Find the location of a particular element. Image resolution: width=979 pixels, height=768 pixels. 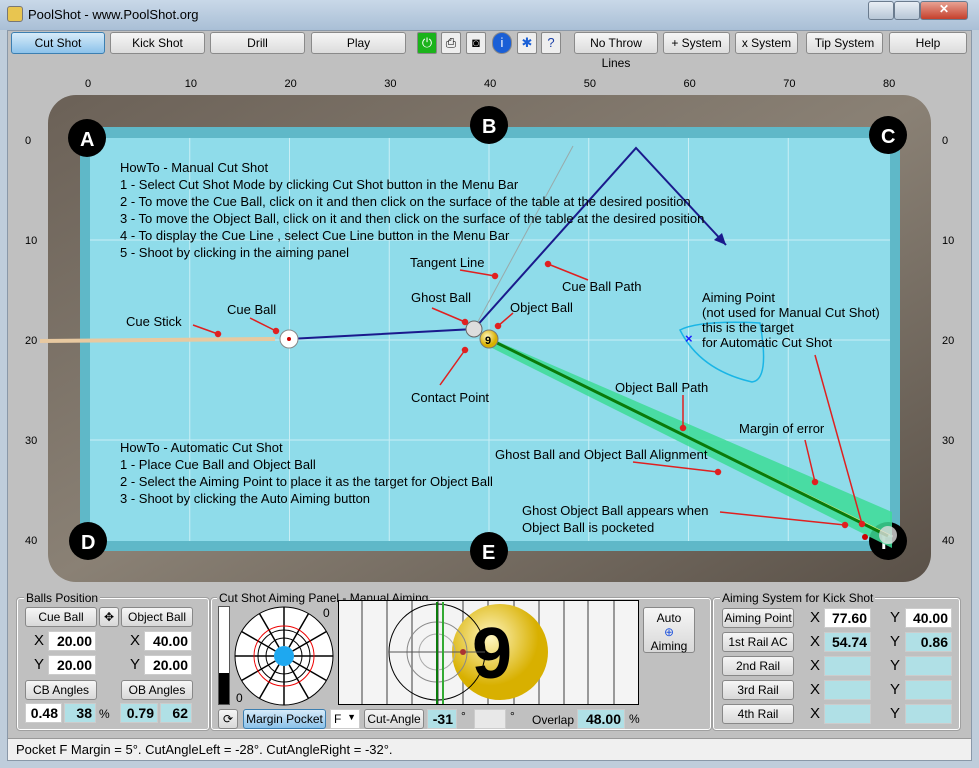

pocket-label: B is located at coordinates (489, 127).